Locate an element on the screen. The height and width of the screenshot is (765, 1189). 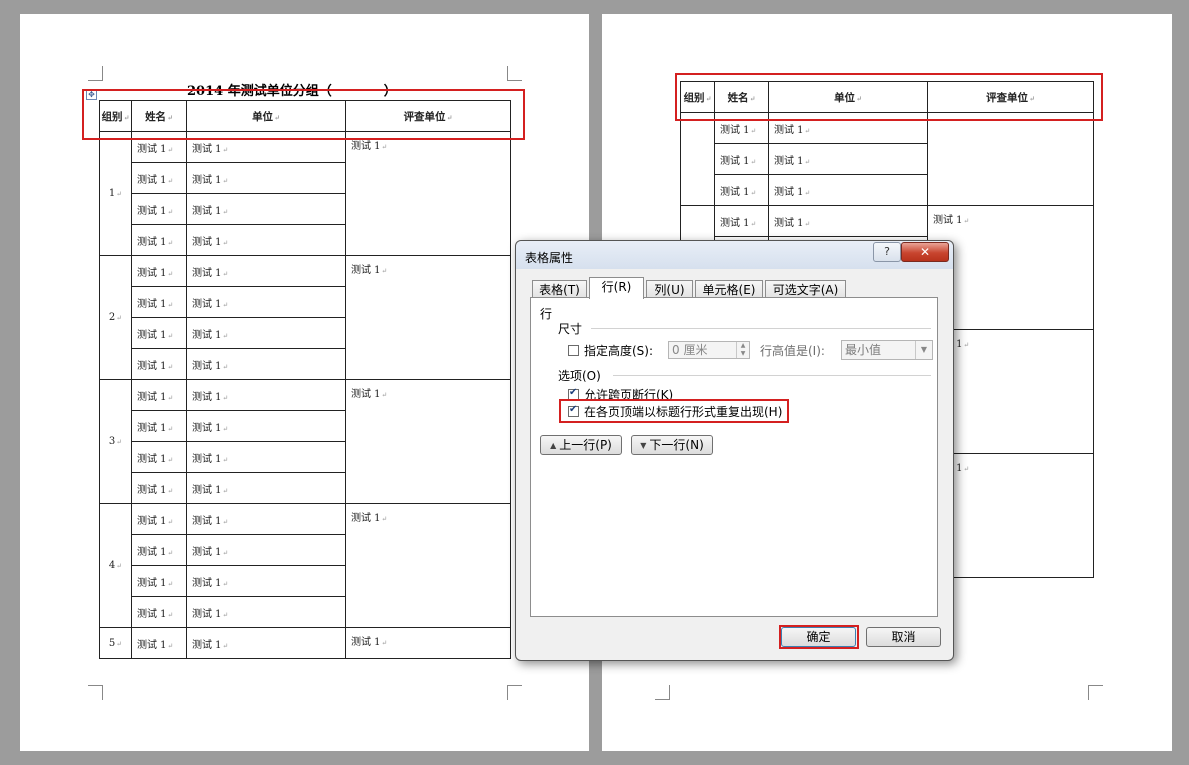
review-unit-cell is located at coordinates (1010, 159).